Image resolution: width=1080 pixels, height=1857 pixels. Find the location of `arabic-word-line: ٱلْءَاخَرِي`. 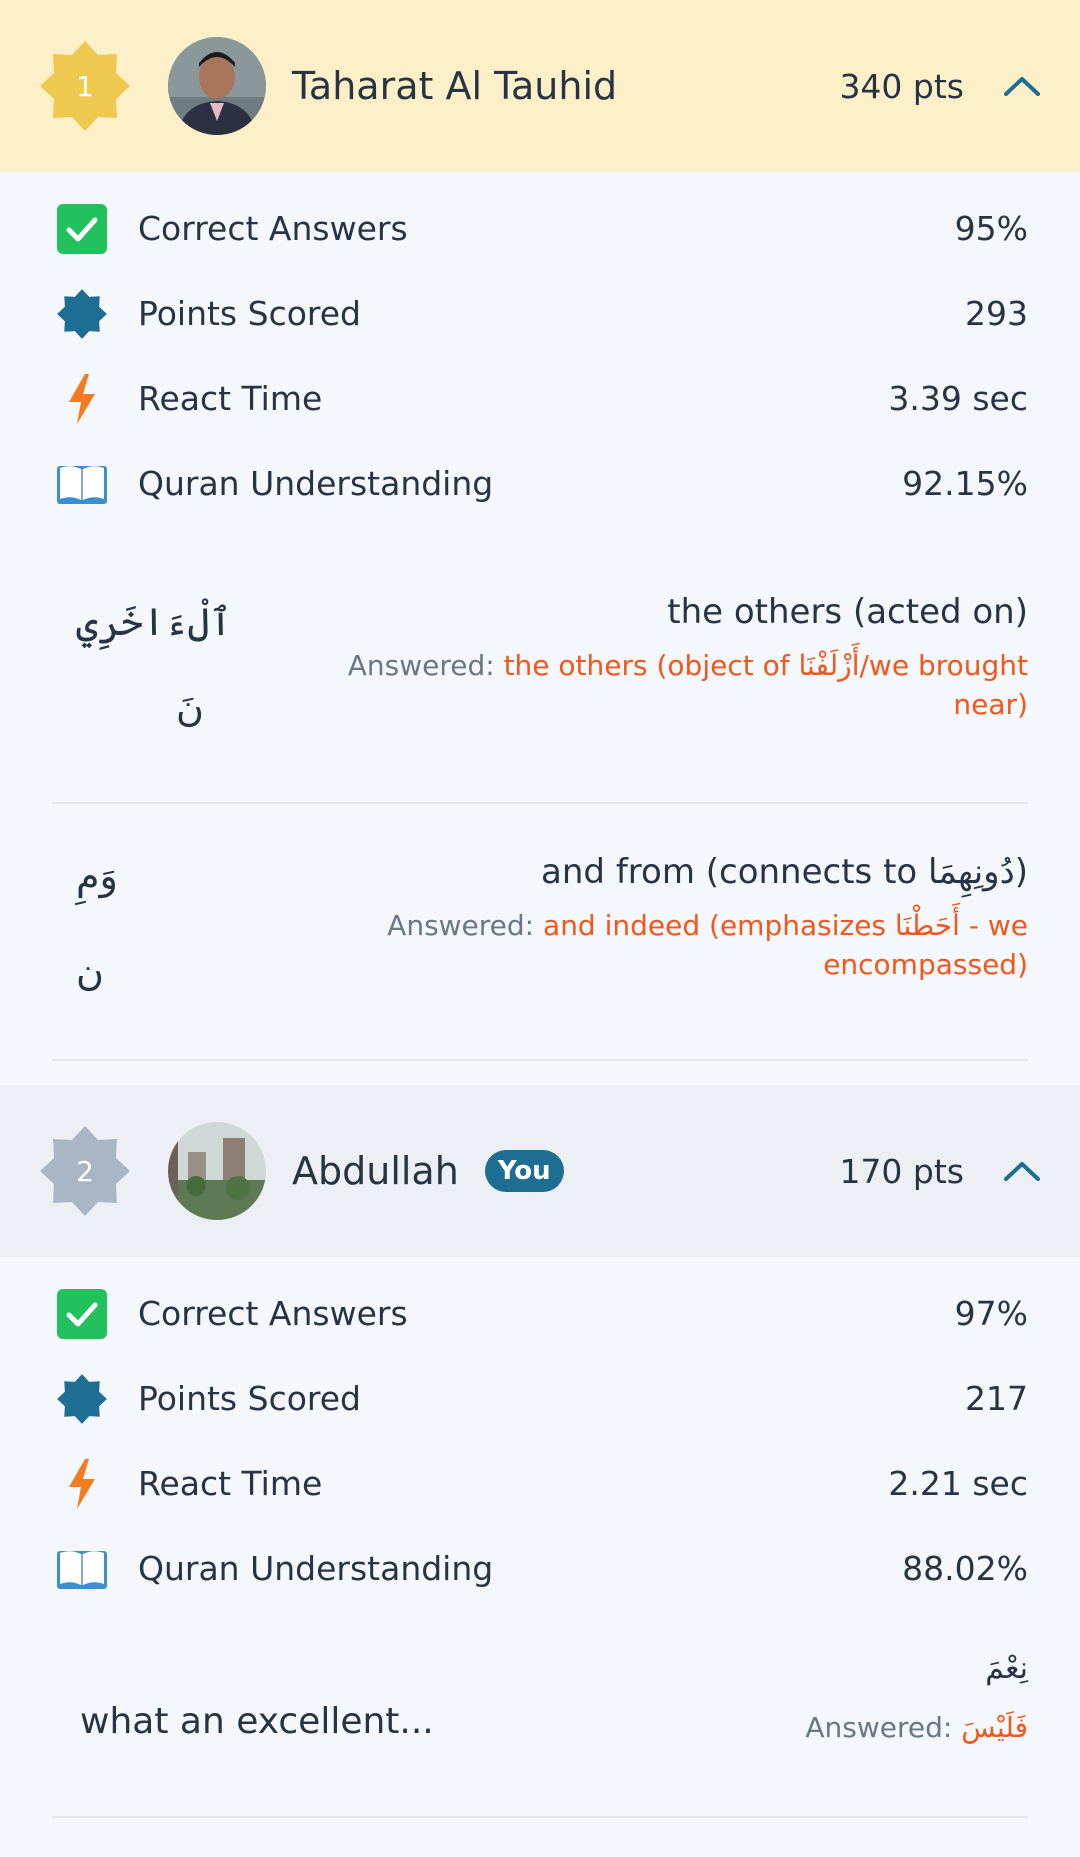

arabic-word-line: ٱلْءَاخَرِي is located at coordinates (154, 622).